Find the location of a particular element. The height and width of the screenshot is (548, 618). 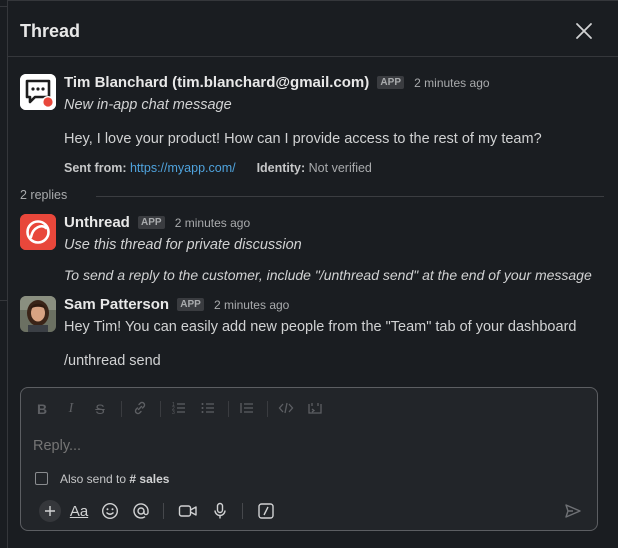

unthread-logo-icon is located at coordinates (38, 232).